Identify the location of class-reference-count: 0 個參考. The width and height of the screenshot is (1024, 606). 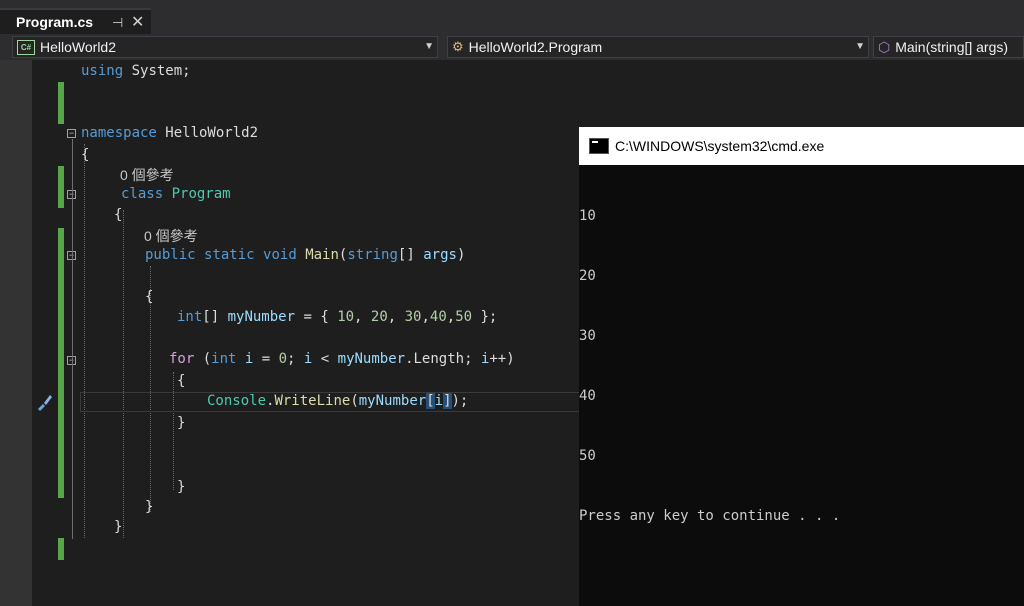
(147, 175).